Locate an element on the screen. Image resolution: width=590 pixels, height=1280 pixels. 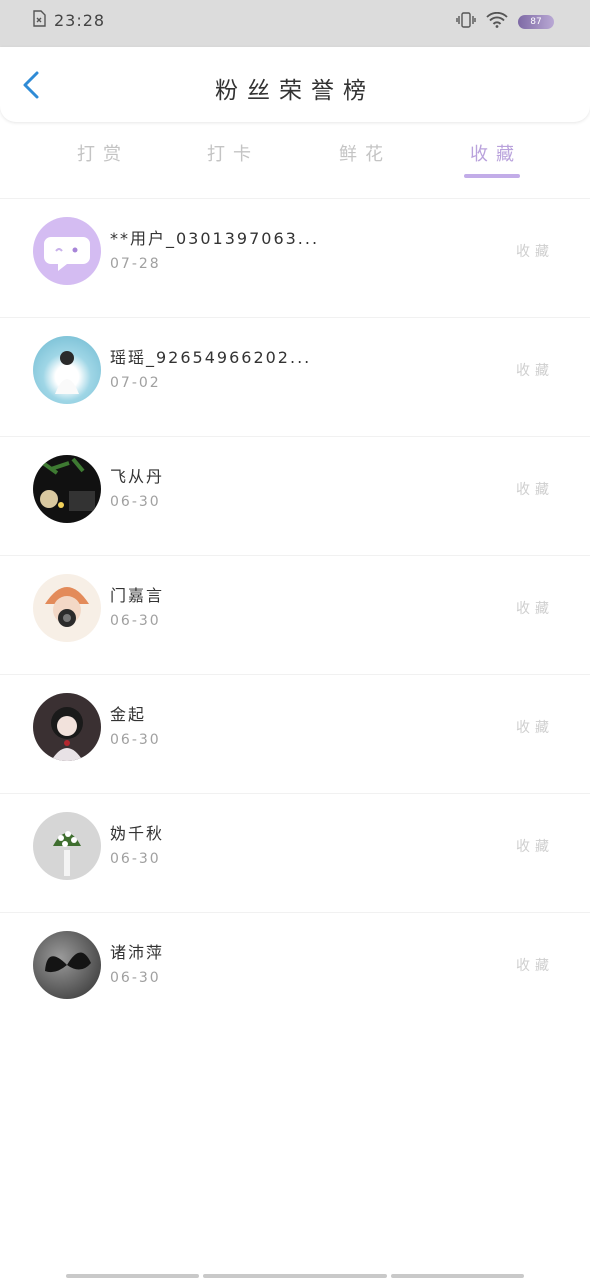
status-bar-right: 87 is located at coordinates (505, 21).